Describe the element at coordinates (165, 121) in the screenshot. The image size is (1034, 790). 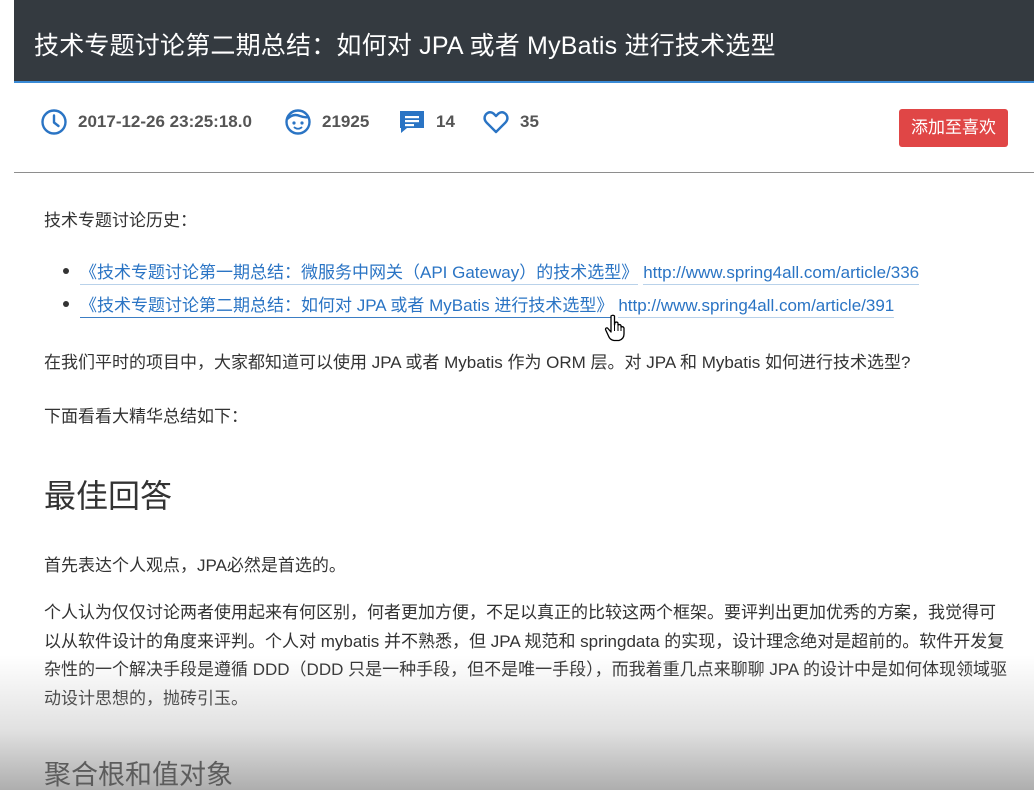
I see `meta-date-text: 2017-12-26 23:25:18.0` at that location.